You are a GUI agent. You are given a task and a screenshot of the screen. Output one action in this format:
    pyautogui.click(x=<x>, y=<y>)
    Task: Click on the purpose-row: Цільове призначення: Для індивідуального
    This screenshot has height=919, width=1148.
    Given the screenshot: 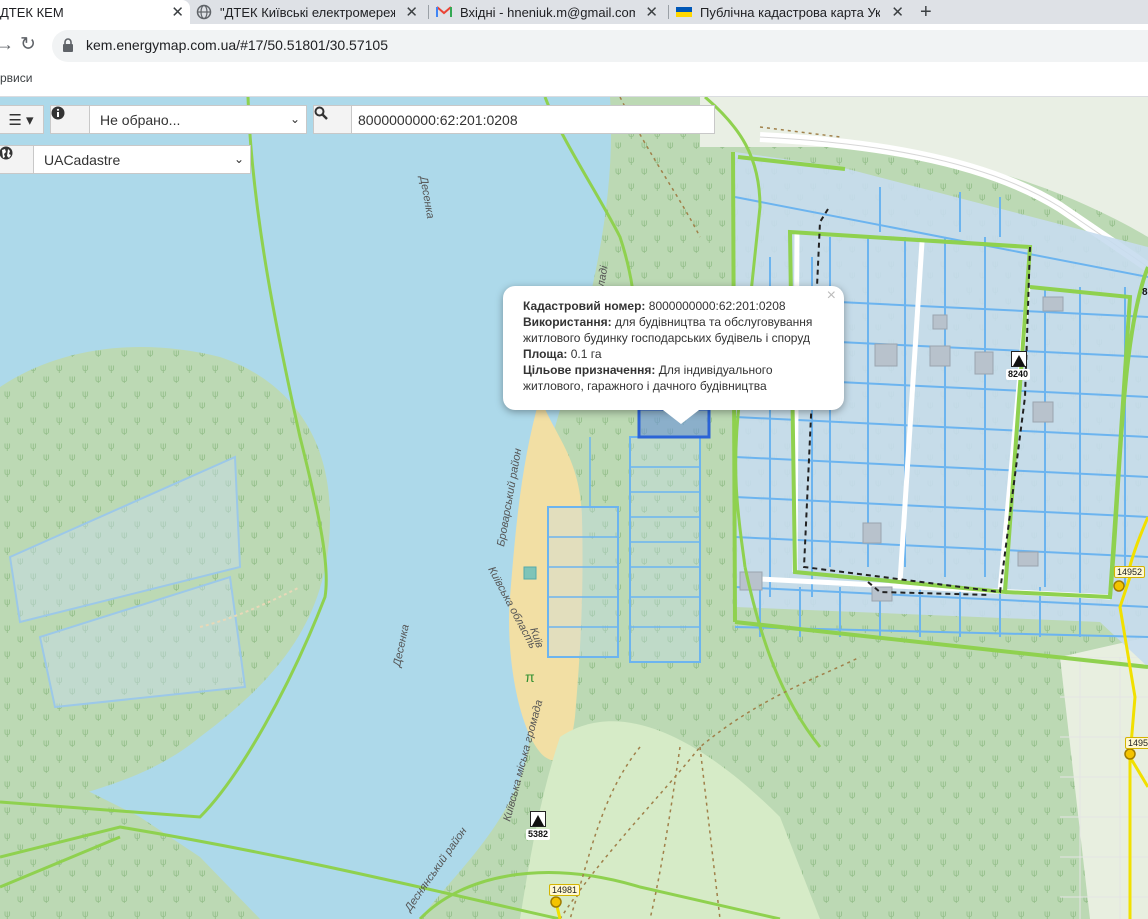 What is the action you would take?
    pyautogui.click(x=673, y=370)
    